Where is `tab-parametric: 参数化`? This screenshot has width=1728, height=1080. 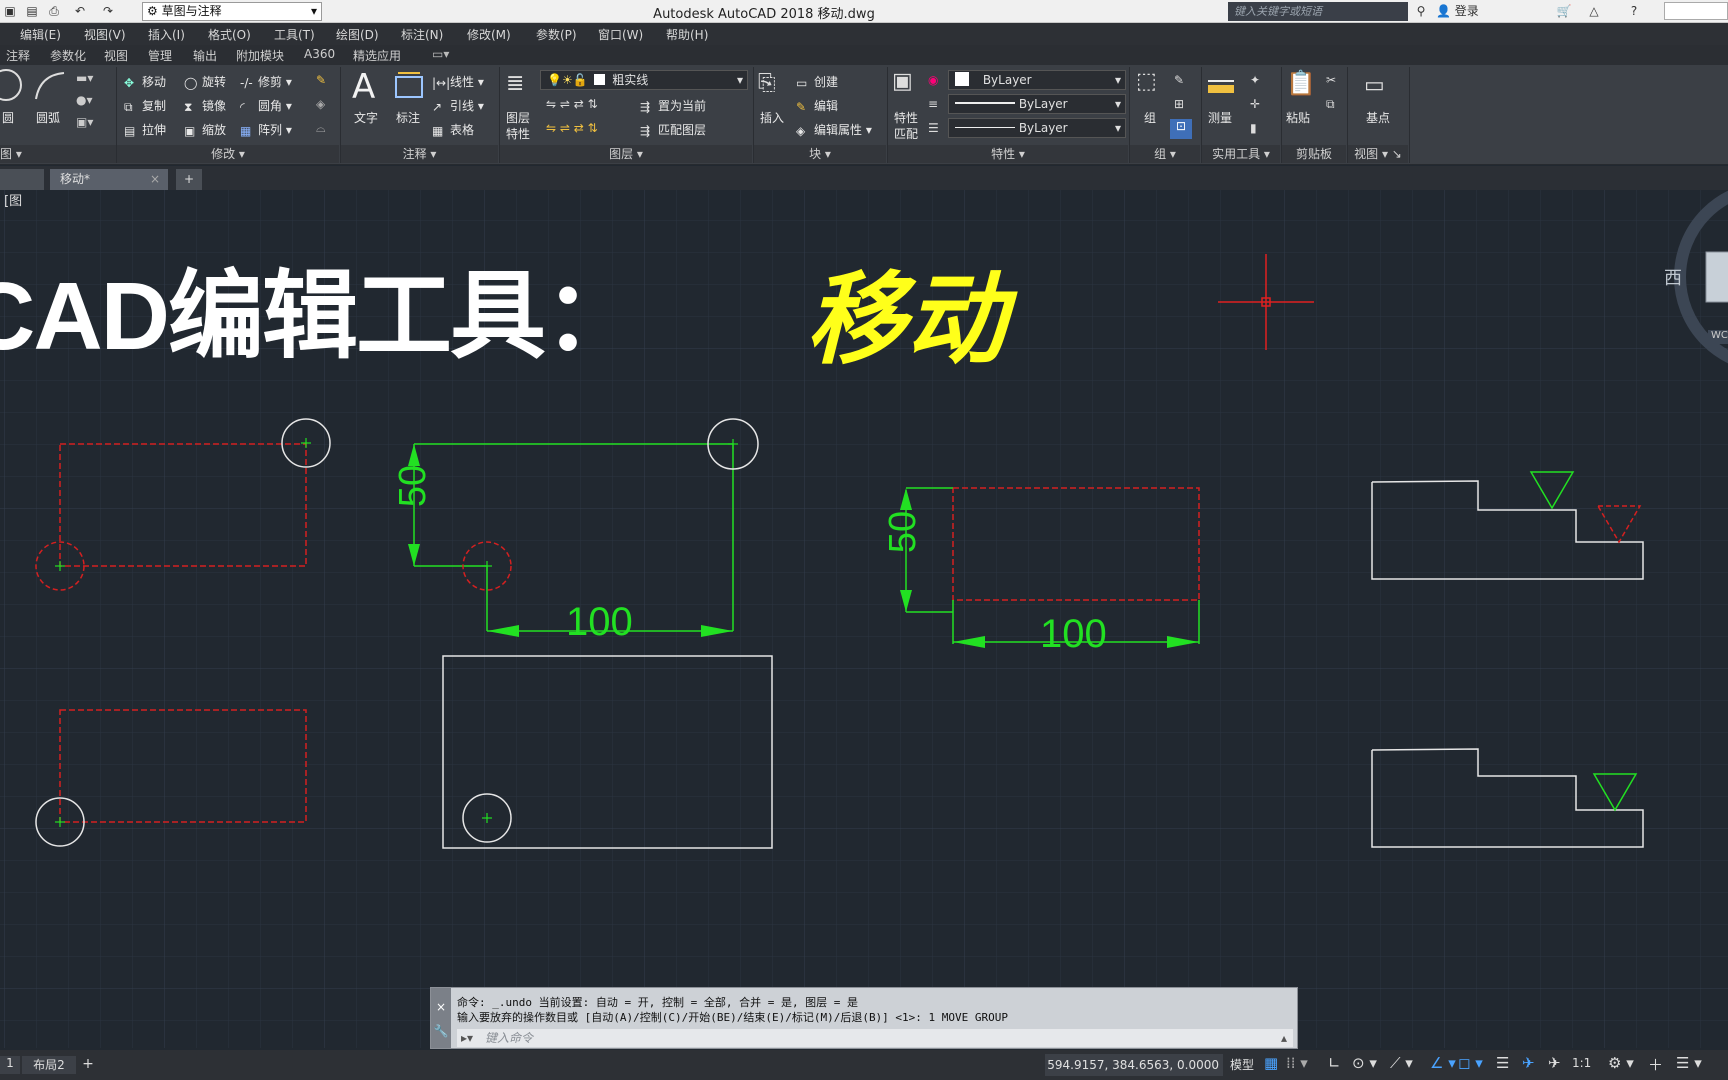 tab-parametric: 参数化 is located at coordinates (68, 55).